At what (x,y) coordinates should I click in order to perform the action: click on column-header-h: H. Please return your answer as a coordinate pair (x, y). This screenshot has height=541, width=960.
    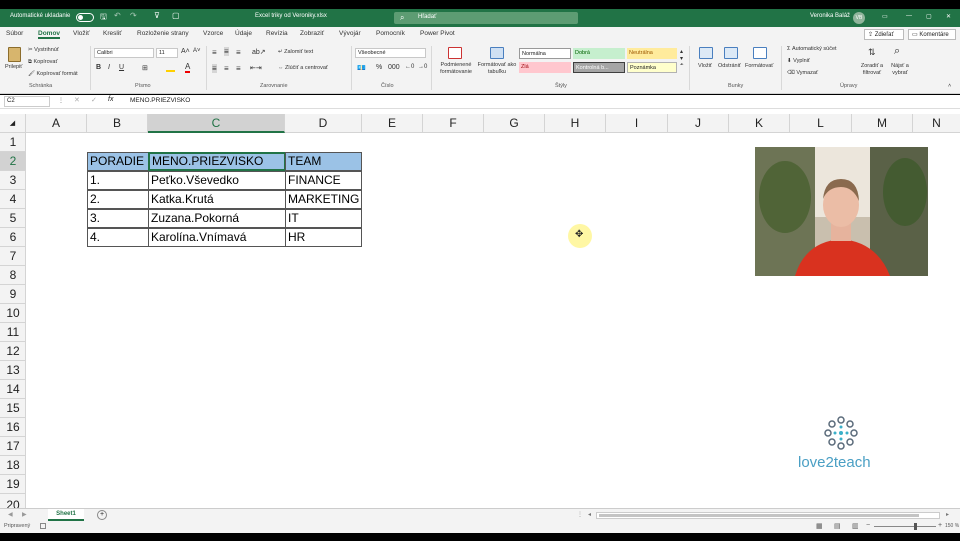
    Looking at the image, I should click on (575, 123).